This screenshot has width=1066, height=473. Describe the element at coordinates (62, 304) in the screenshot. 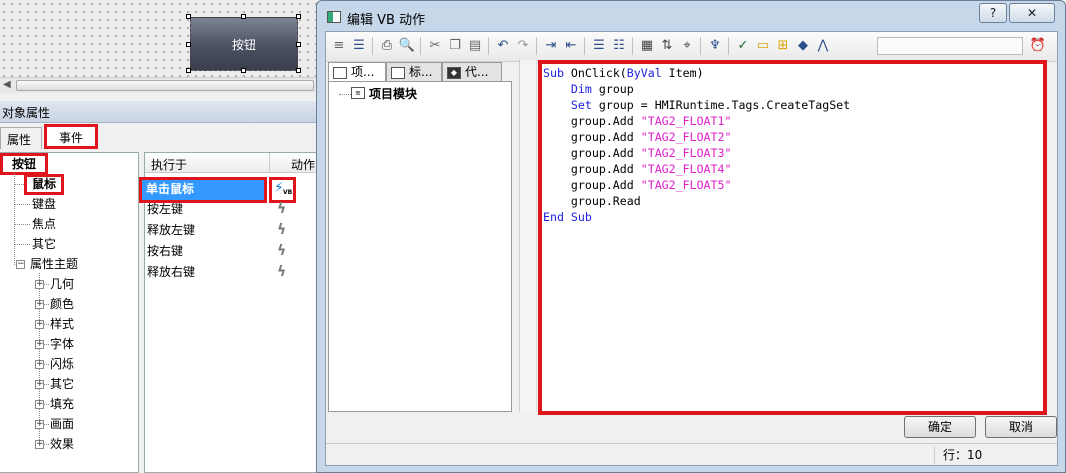

I see `tree-subitem: 颜色` at that location.